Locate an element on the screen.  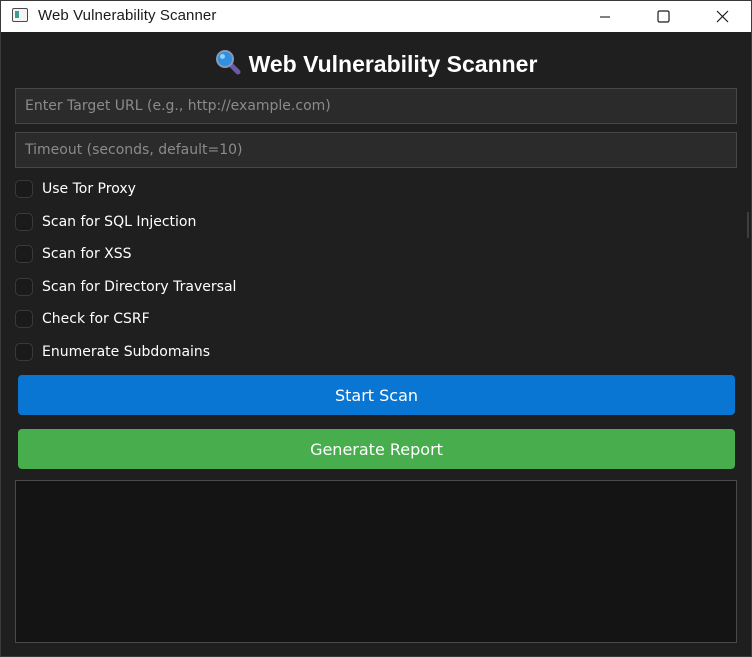
title-bar: Web Vulnerability Scanner is located at coordinates (376, 16).